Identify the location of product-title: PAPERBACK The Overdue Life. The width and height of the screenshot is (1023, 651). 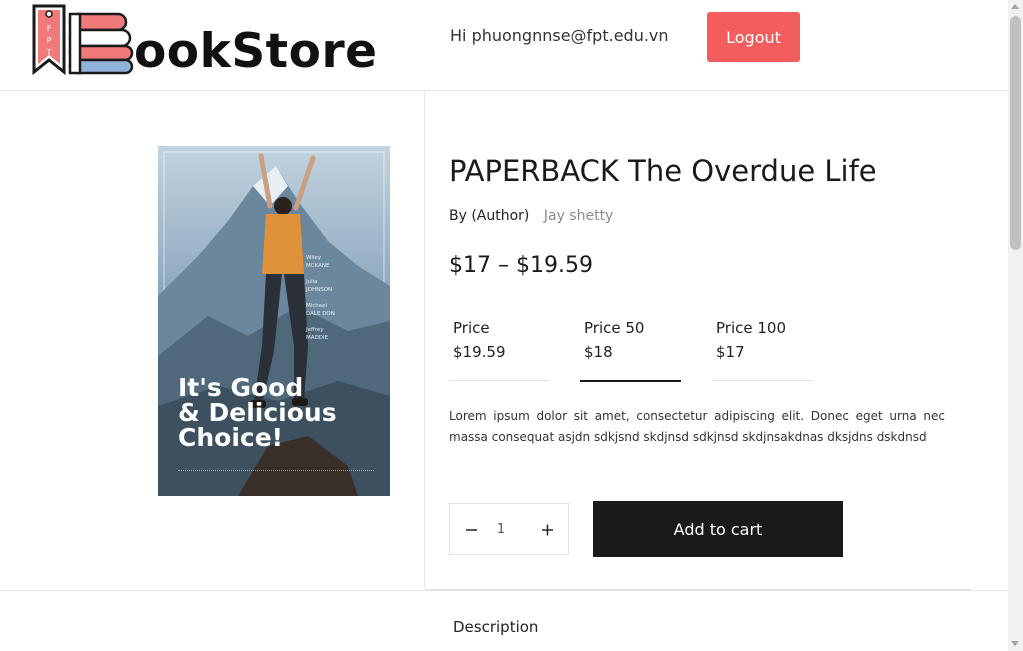
(663, 171).